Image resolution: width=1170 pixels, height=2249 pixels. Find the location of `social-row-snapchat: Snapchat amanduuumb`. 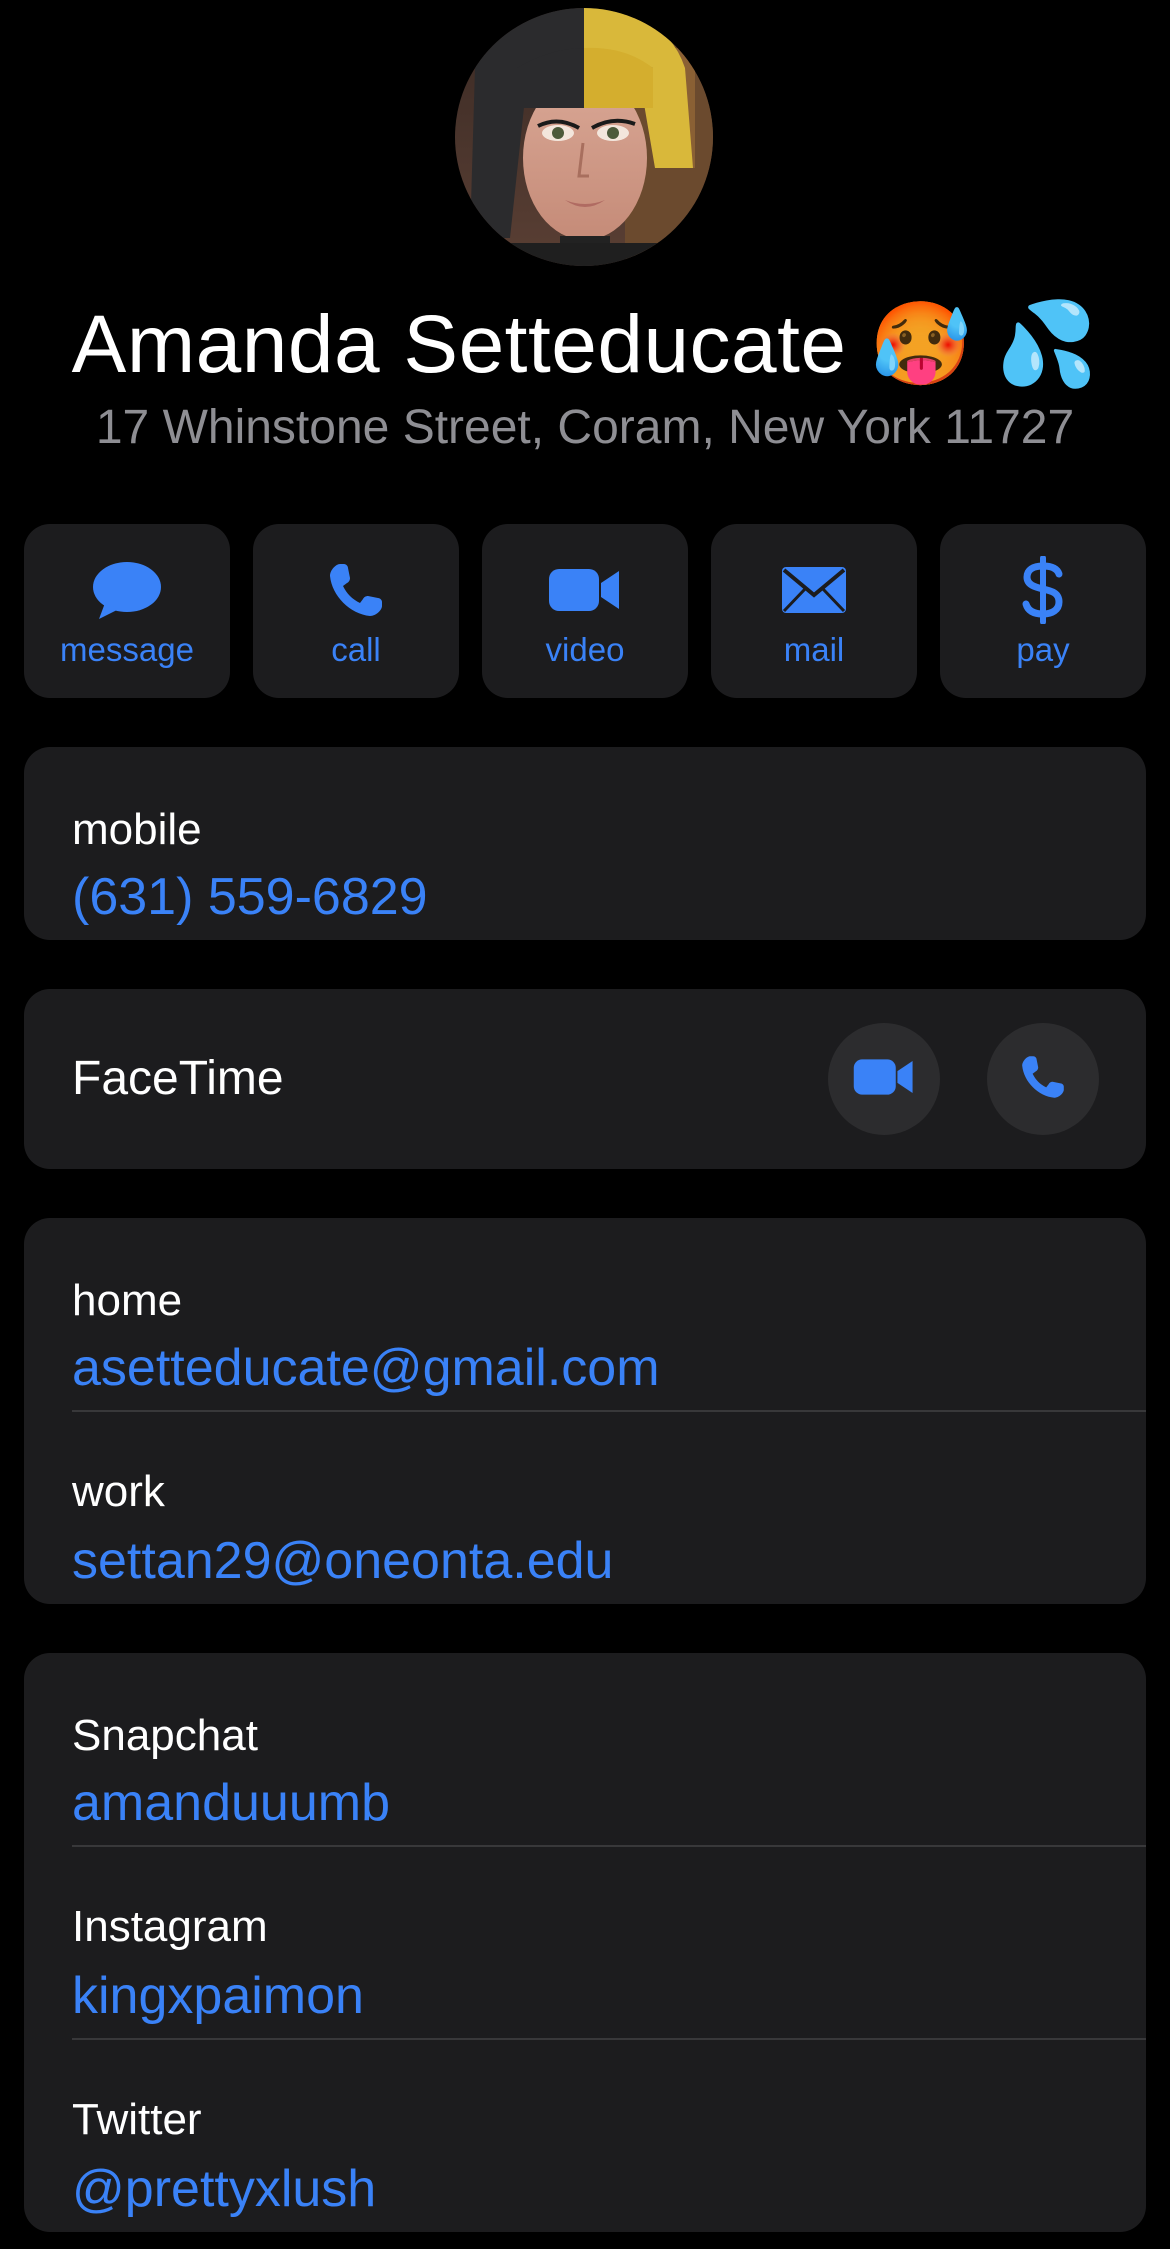

social-row-snapchat: Snapchat amanduuumb is located at coordinates (585, 1749).